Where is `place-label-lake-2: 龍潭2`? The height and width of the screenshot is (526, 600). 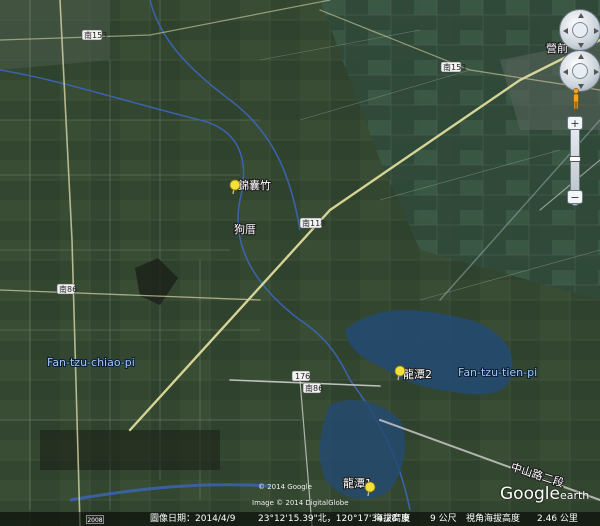
place-label-lake-2: 龍潭2 is located at coordinates (417, 374).